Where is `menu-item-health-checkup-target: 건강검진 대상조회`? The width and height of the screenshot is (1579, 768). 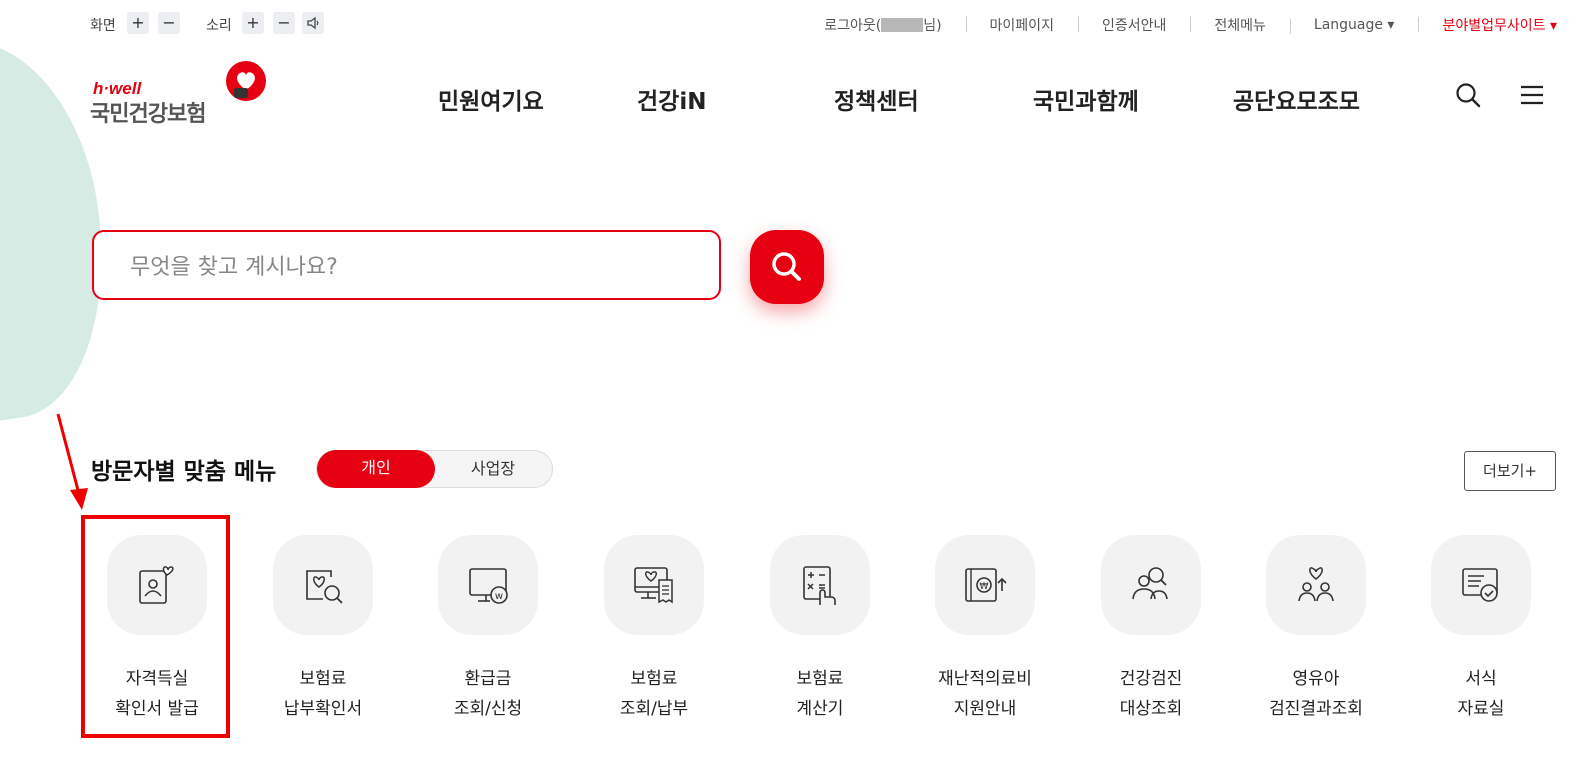 menu-item-health-checkup-target: 건강검진 대상조회 is located at coordinates (1151, 629).